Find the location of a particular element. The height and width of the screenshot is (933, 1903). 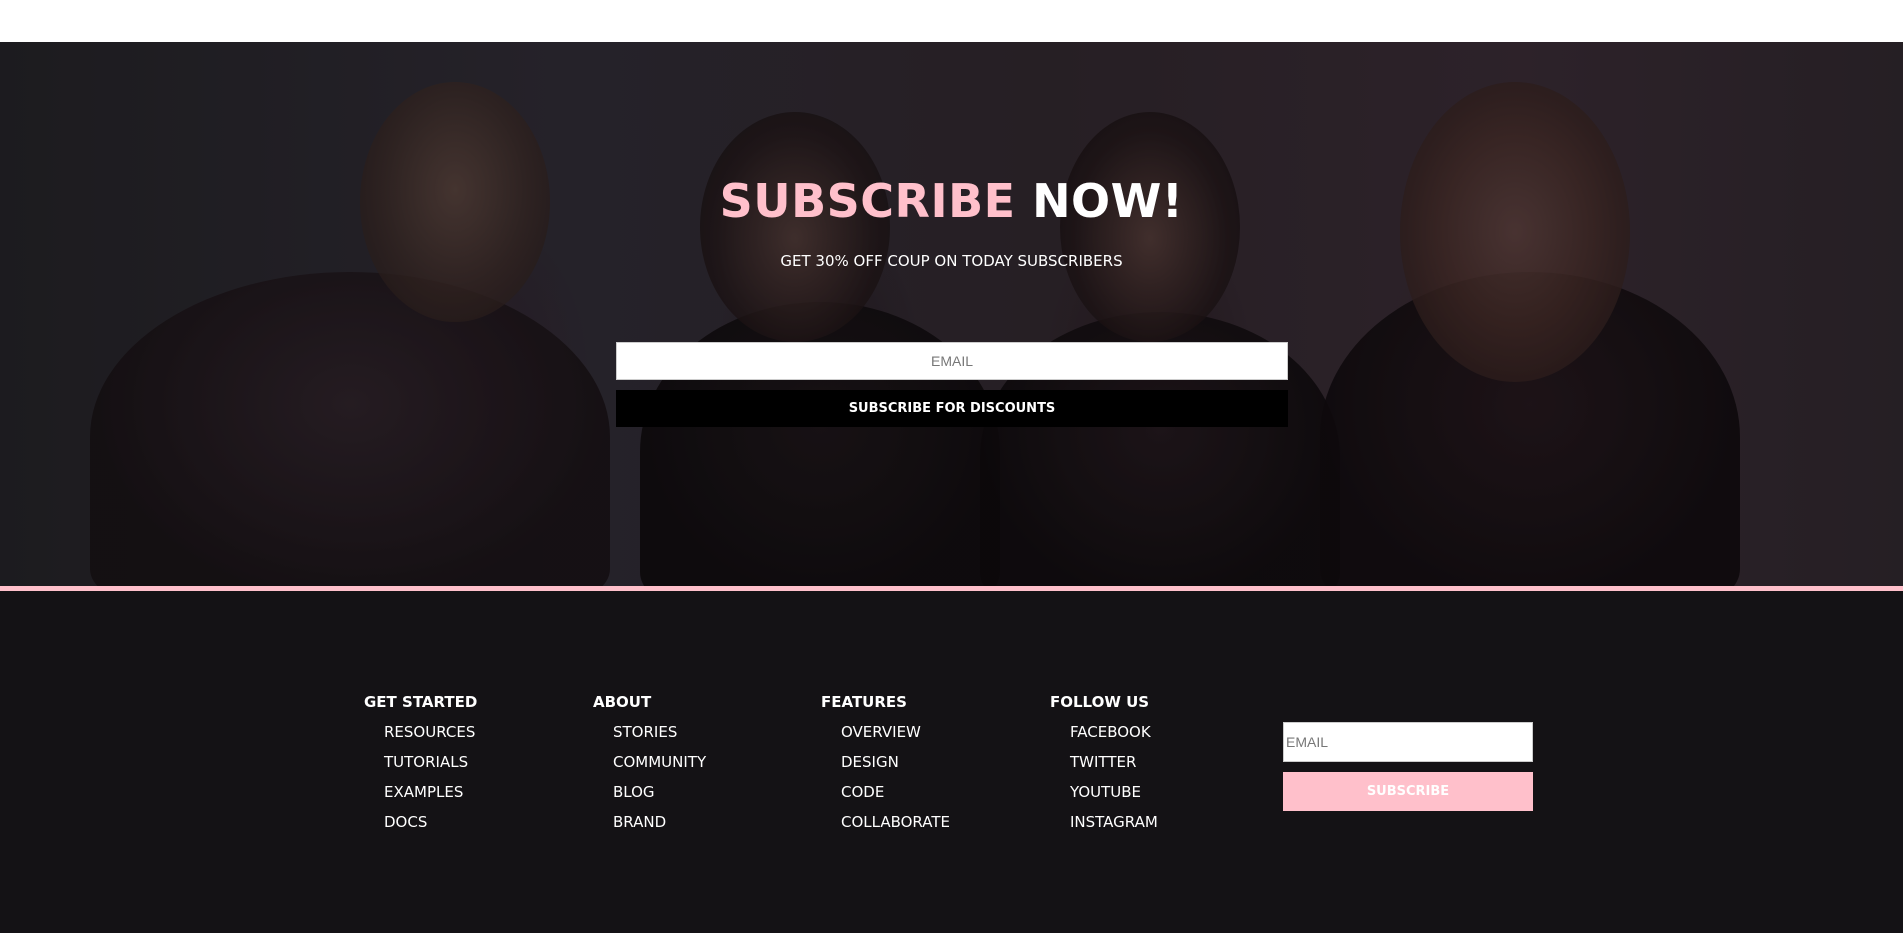

footer-link-community: COMMUNITY is located at coordinates (659, 768).